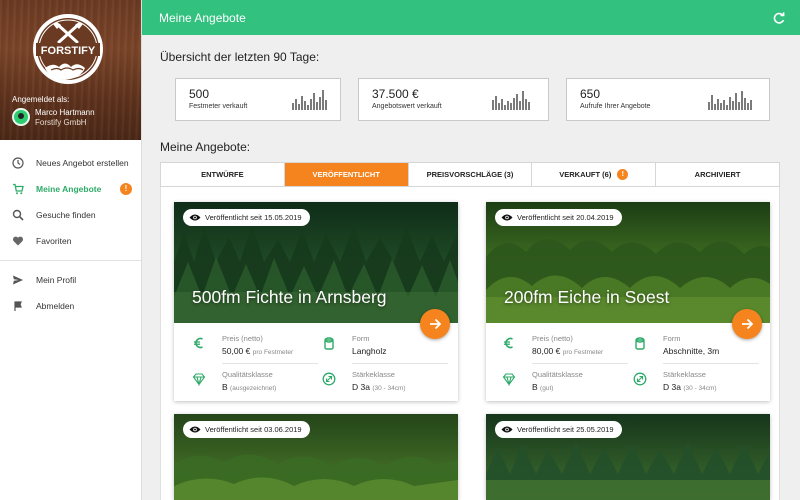  I want to click on form-field: Form Langholz, so click(355, 345).